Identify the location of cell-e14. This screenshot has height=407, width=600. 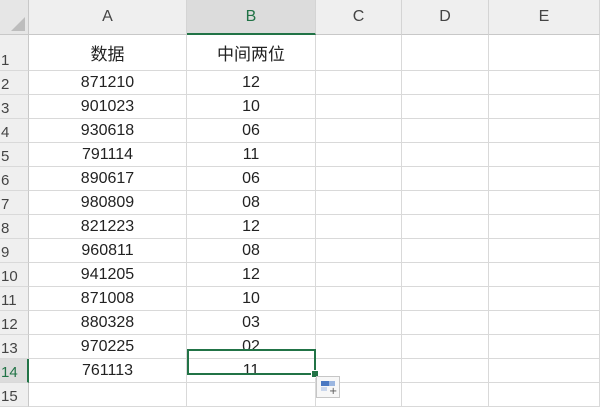
(544, 371).